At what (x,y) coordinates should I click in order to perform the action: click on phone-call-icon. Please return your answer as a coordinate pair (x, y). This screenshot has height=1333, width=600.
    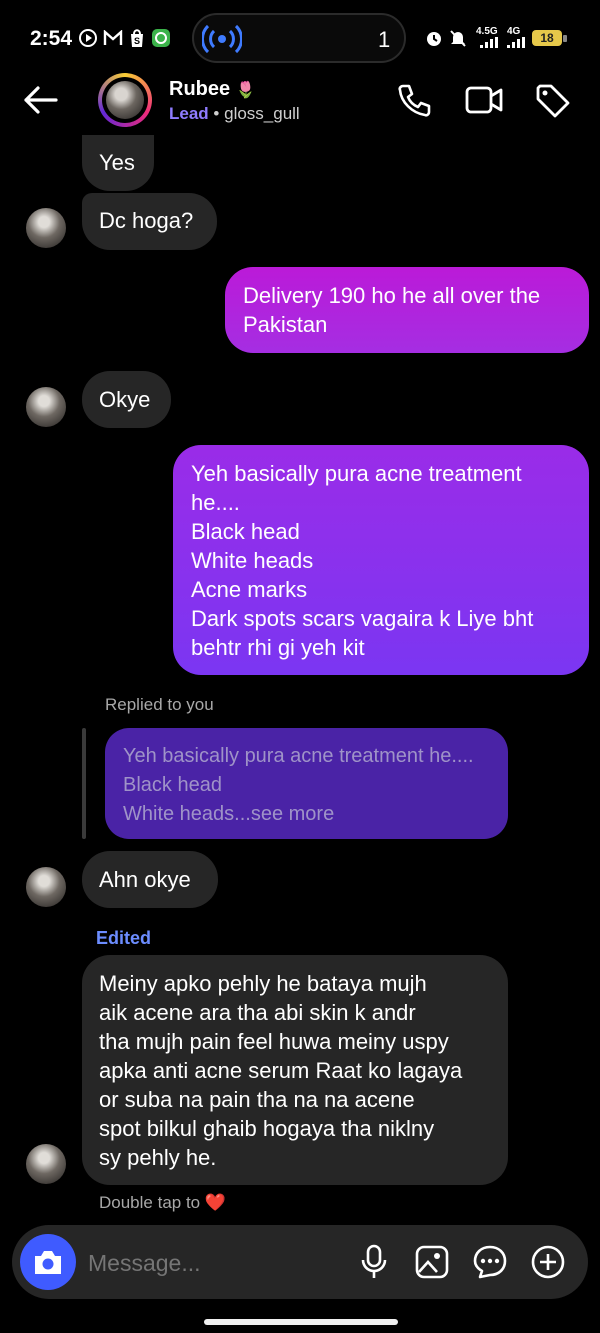
    Looking at the image, I should click on (414, 100).